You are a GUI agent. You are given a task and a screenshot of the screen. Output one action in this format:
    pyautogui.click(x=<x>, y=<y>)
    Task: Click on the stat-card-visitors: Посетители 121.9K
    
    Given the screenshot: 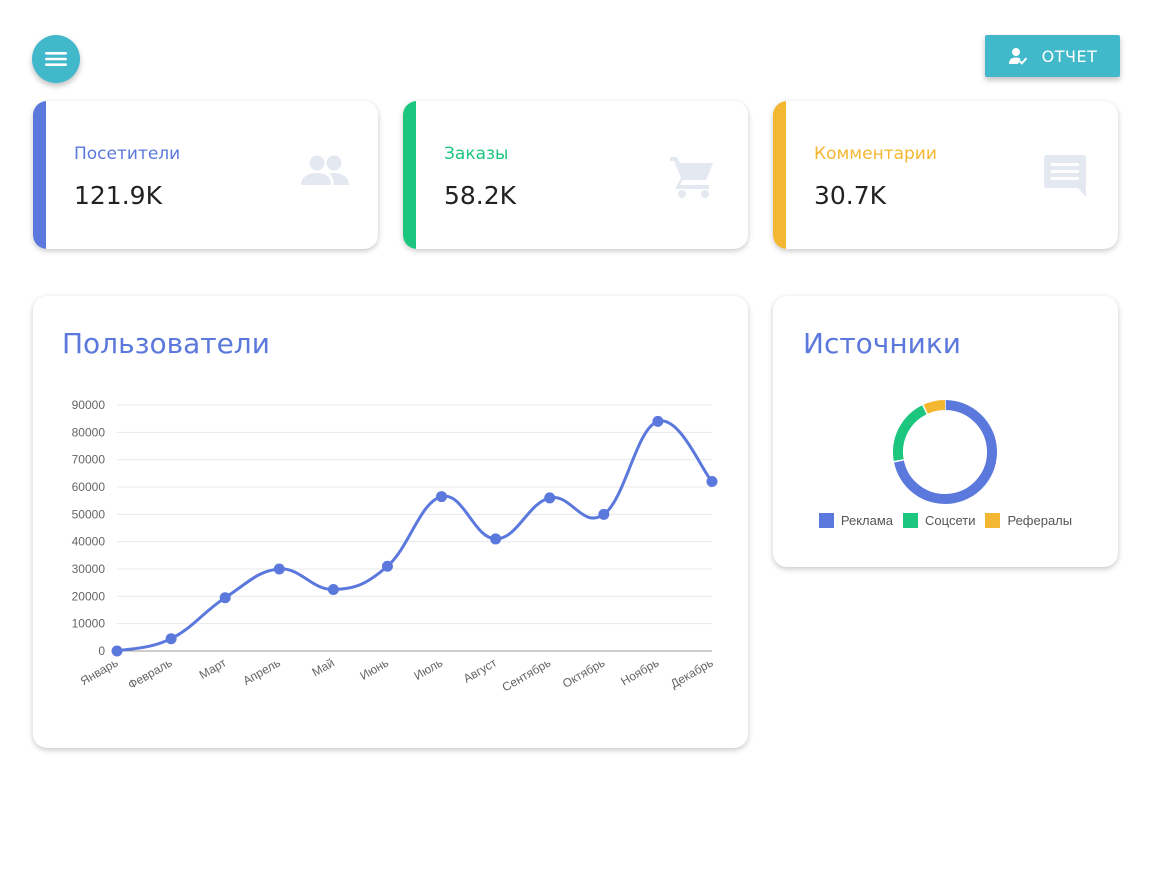 What is the action you would take?
    pyautogui.click(x=205, y=175)
    